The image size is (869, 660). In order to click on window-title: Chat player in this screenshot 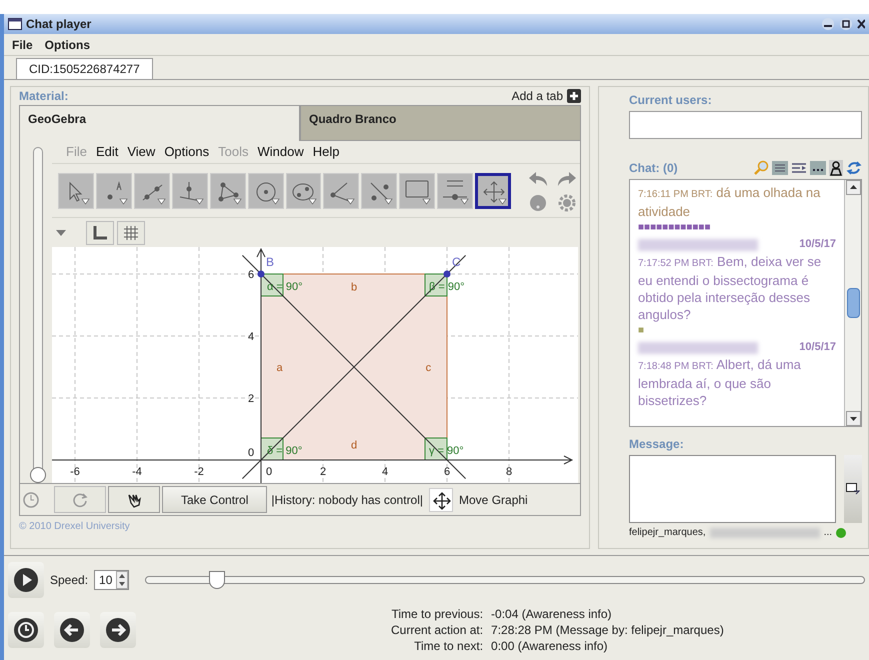, I will do `click(59, 24)`.